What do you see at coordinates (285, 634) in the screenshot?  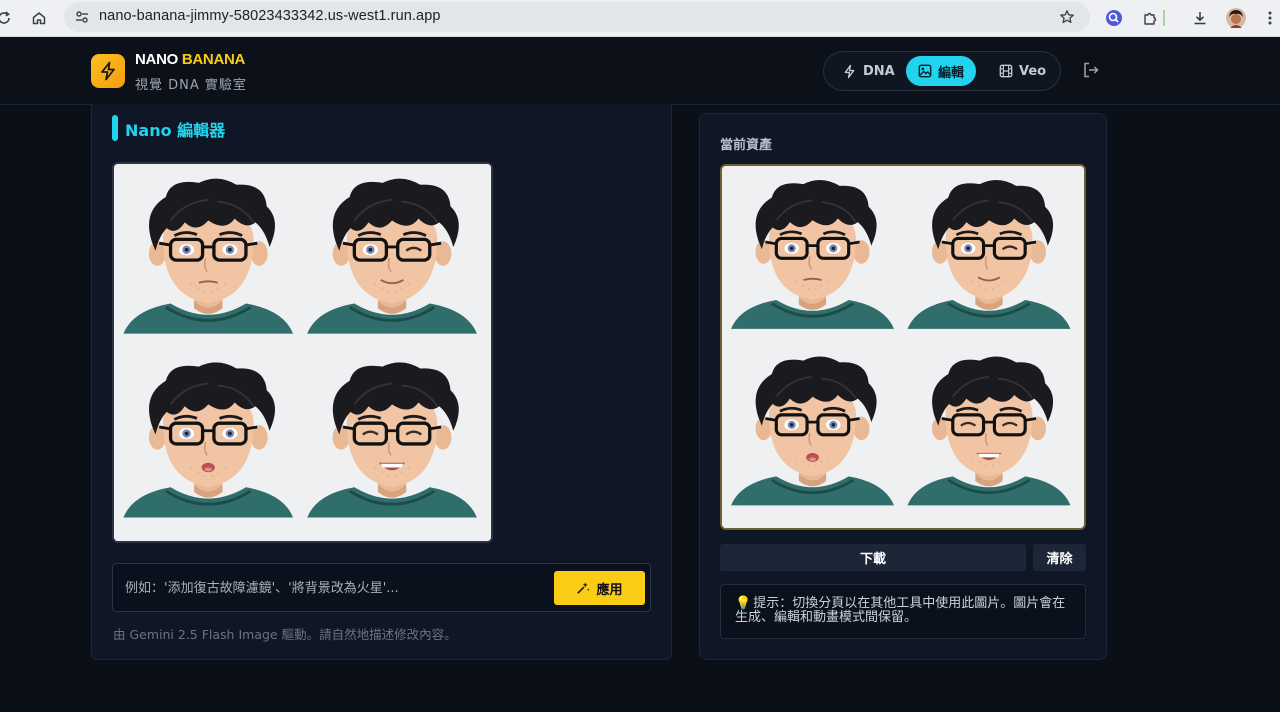 I see `powered-by-note: 由 Gemini 2.5 Flash Image 驅動。請自然地描述修改內容。` at bounding box center [285, 634].